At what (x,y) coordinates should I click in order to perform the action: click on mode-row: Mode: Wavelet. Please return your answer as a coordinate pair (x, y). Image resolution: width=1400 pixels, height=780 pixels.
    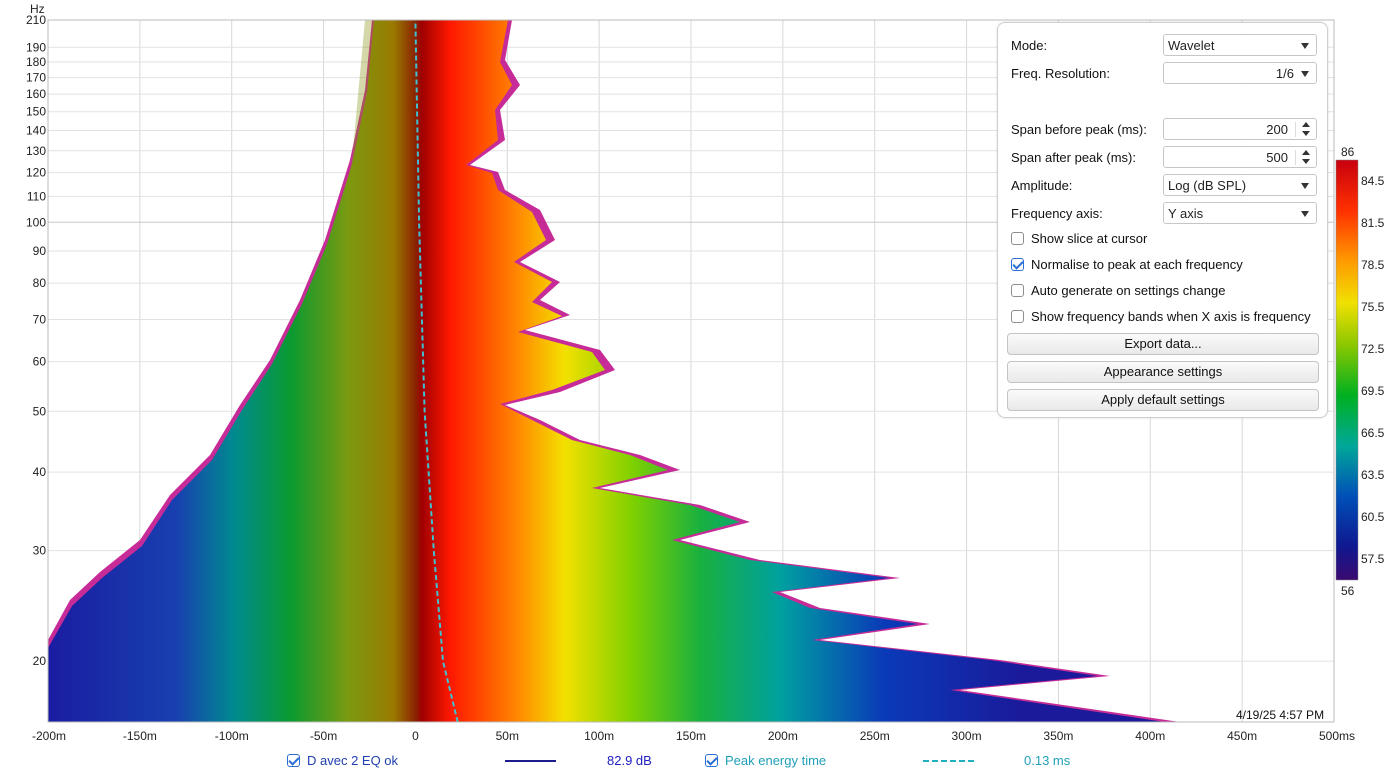
    Looking at the image, I should click on (1164, 45).